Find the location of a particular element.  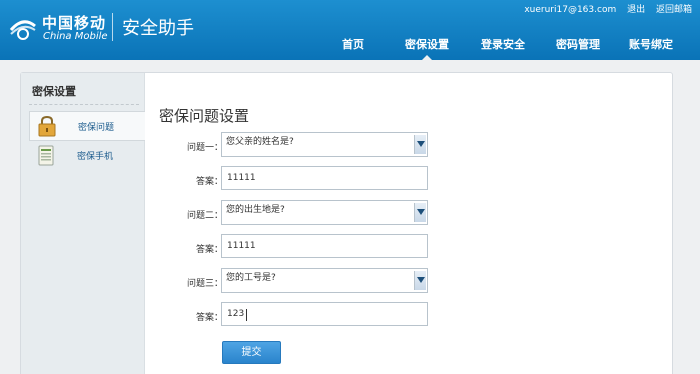

question-1-select: 您父亲的姓名是? is located at coordinates (324, 144).